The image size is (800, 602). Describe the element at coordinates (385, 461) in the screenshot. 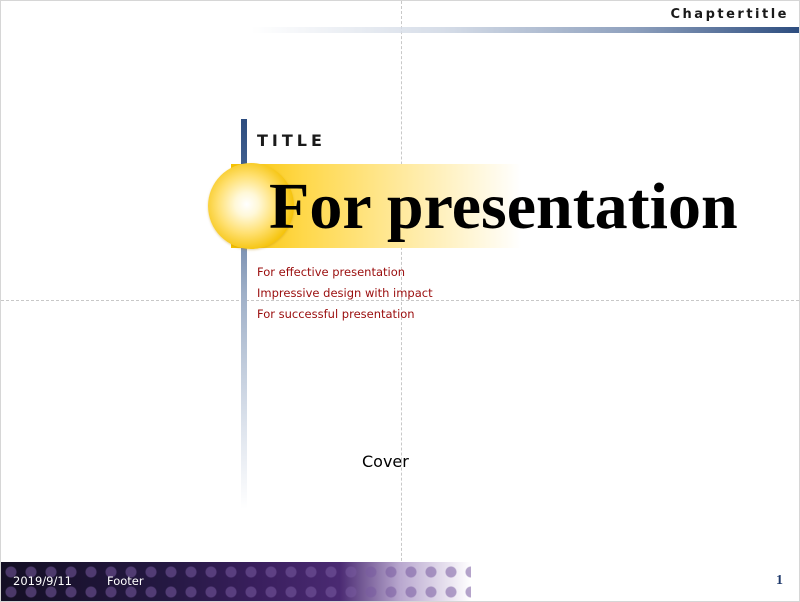

I see `cover-label: Cover` at that location.